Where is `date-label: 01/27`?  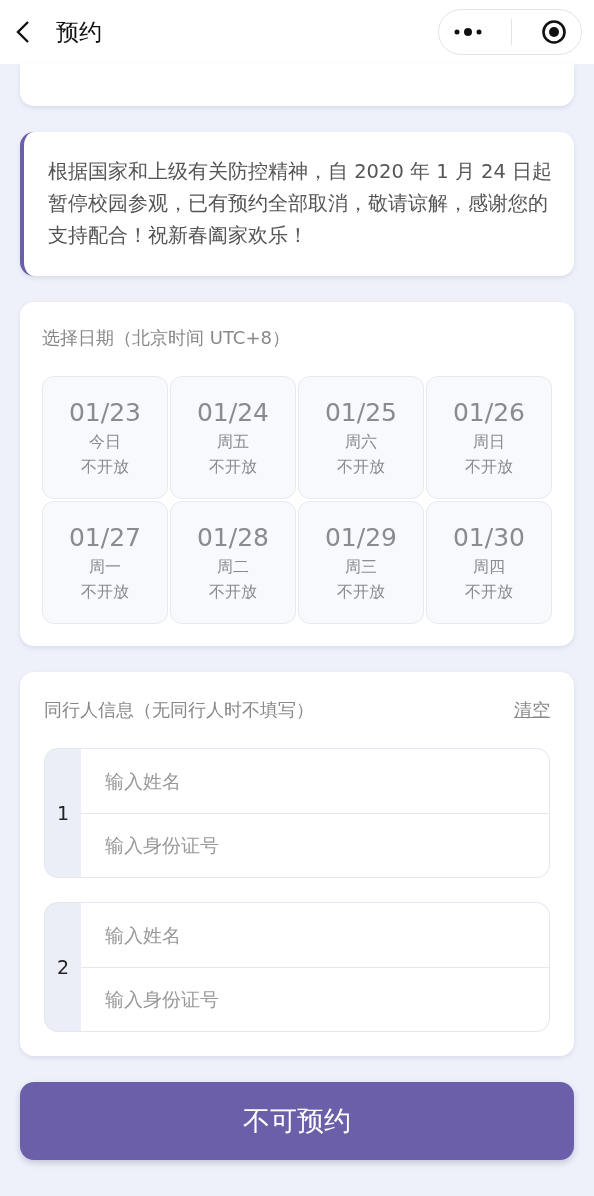
date-label: 01/27 is located at coordinates (104, 537).